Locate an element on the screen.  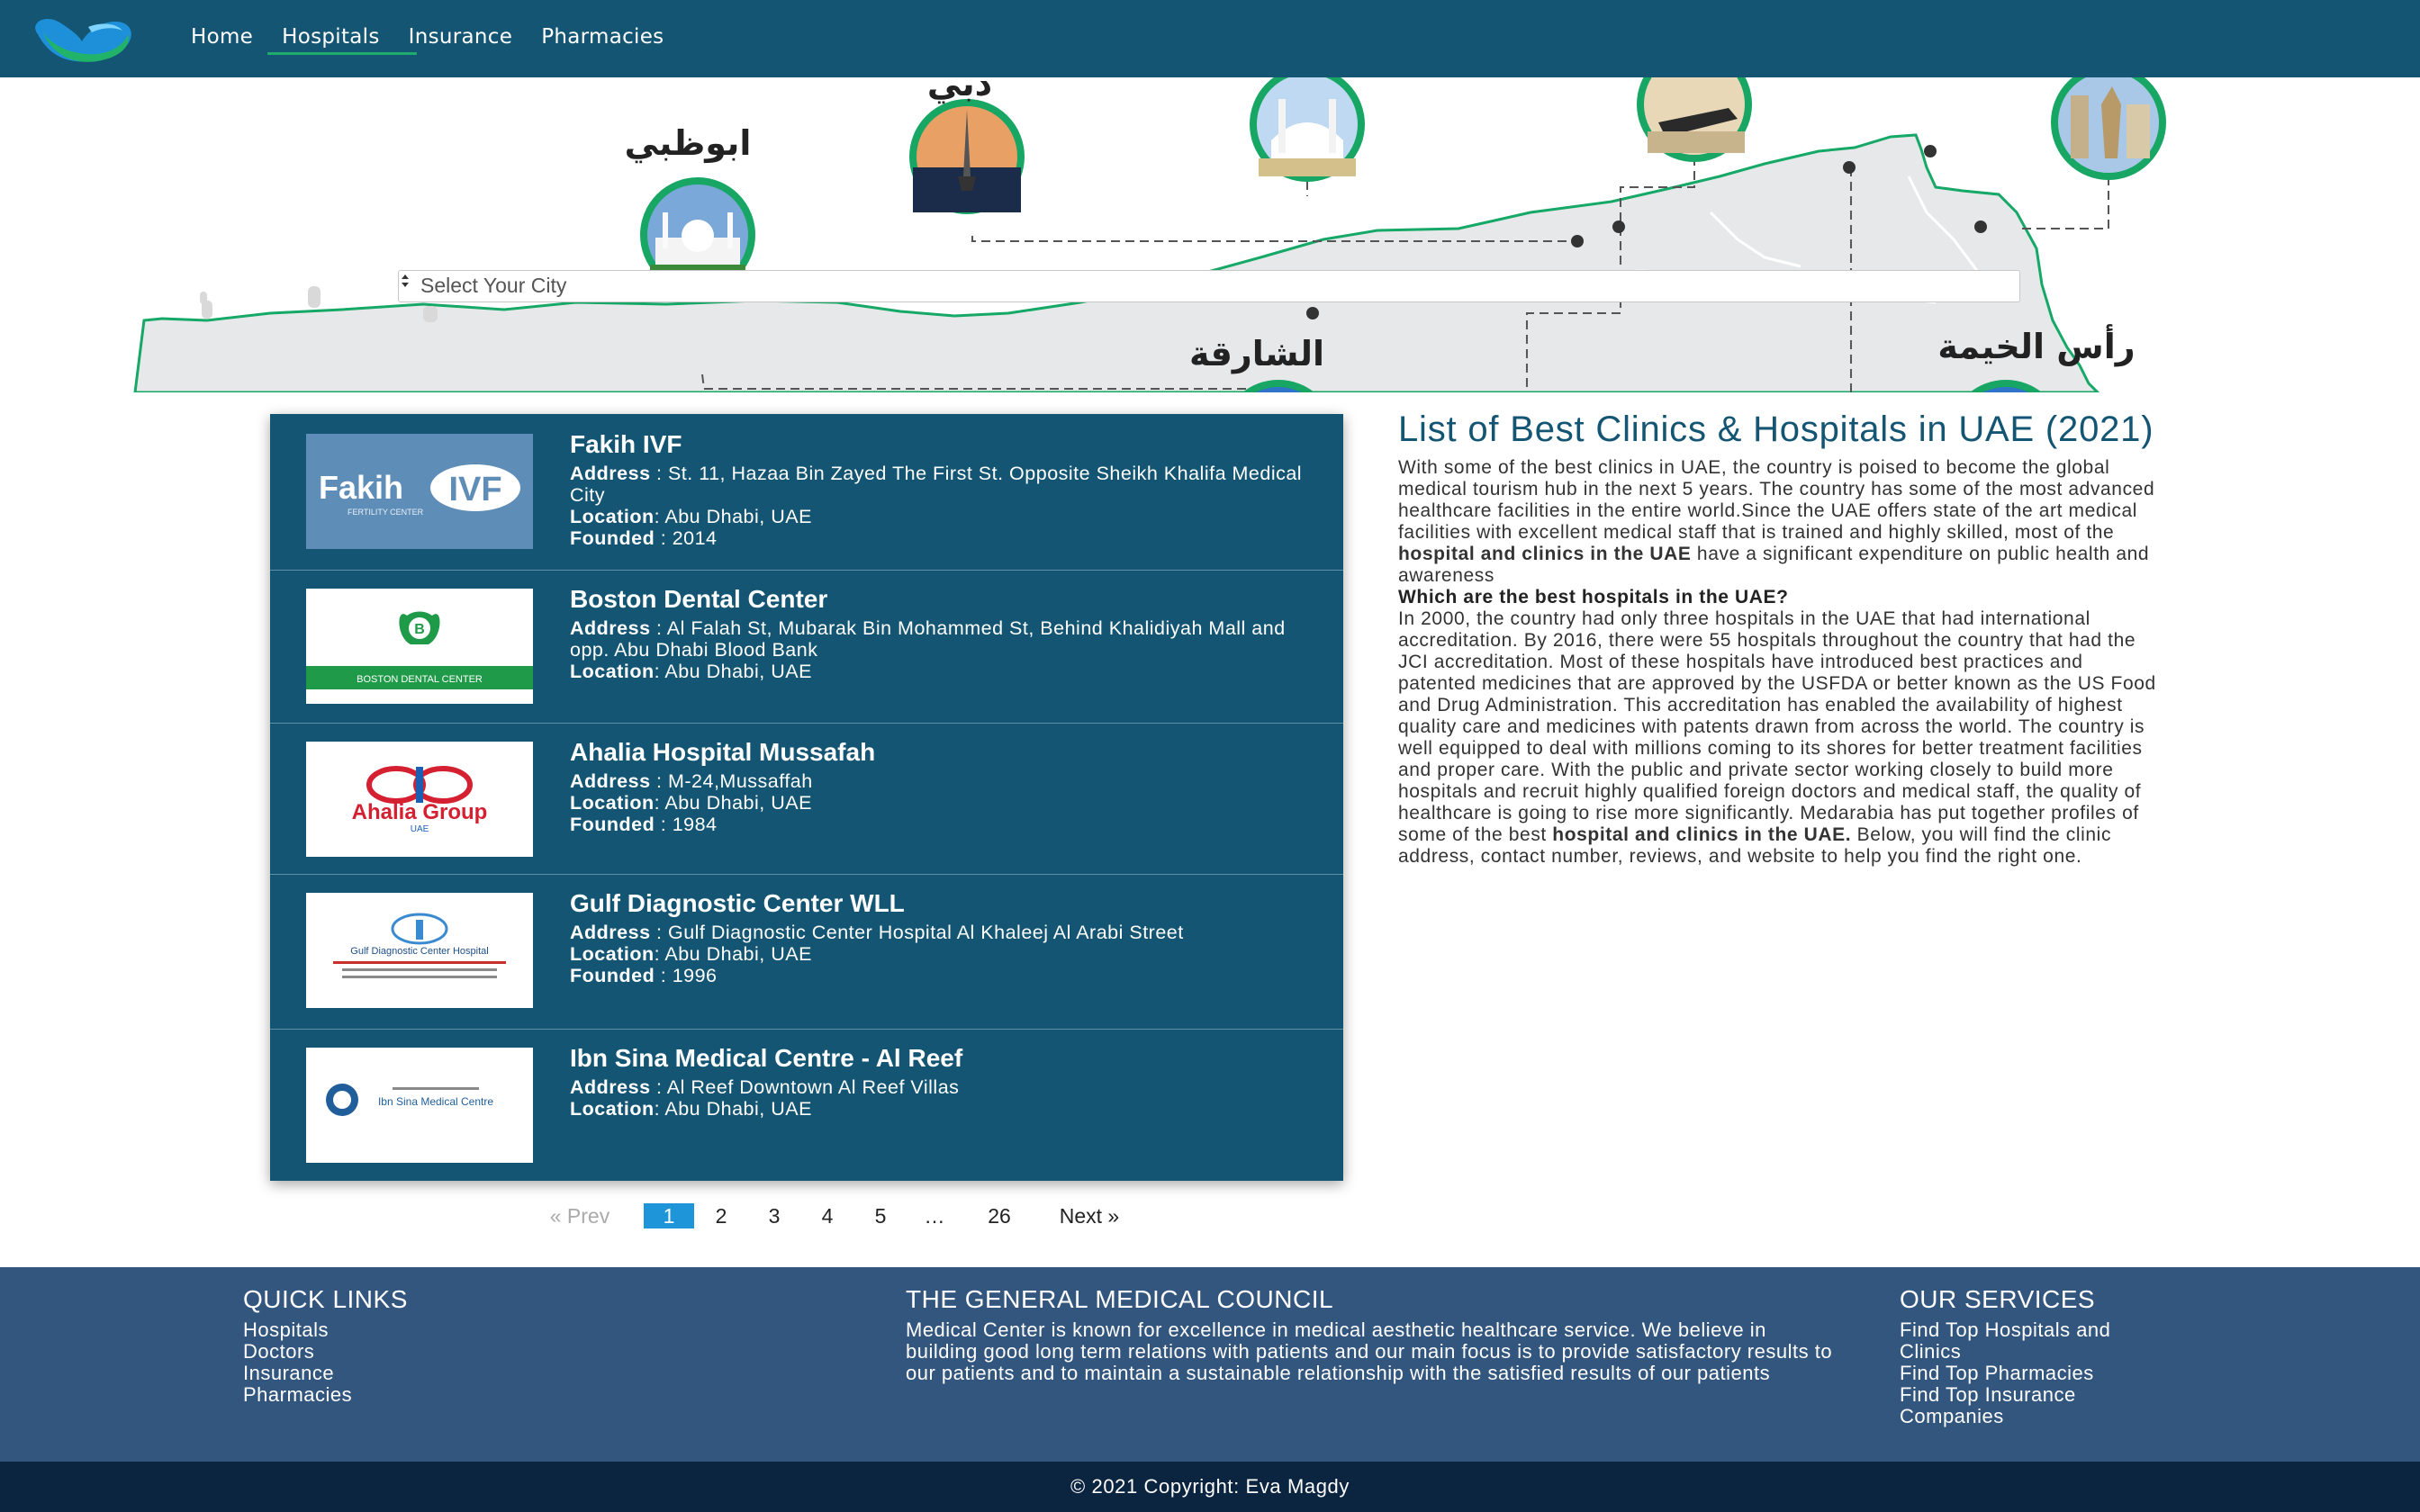
hospital-logo-ibn-sina: Ibn Sina Medical Centre is located at coordinates (419, 1106).